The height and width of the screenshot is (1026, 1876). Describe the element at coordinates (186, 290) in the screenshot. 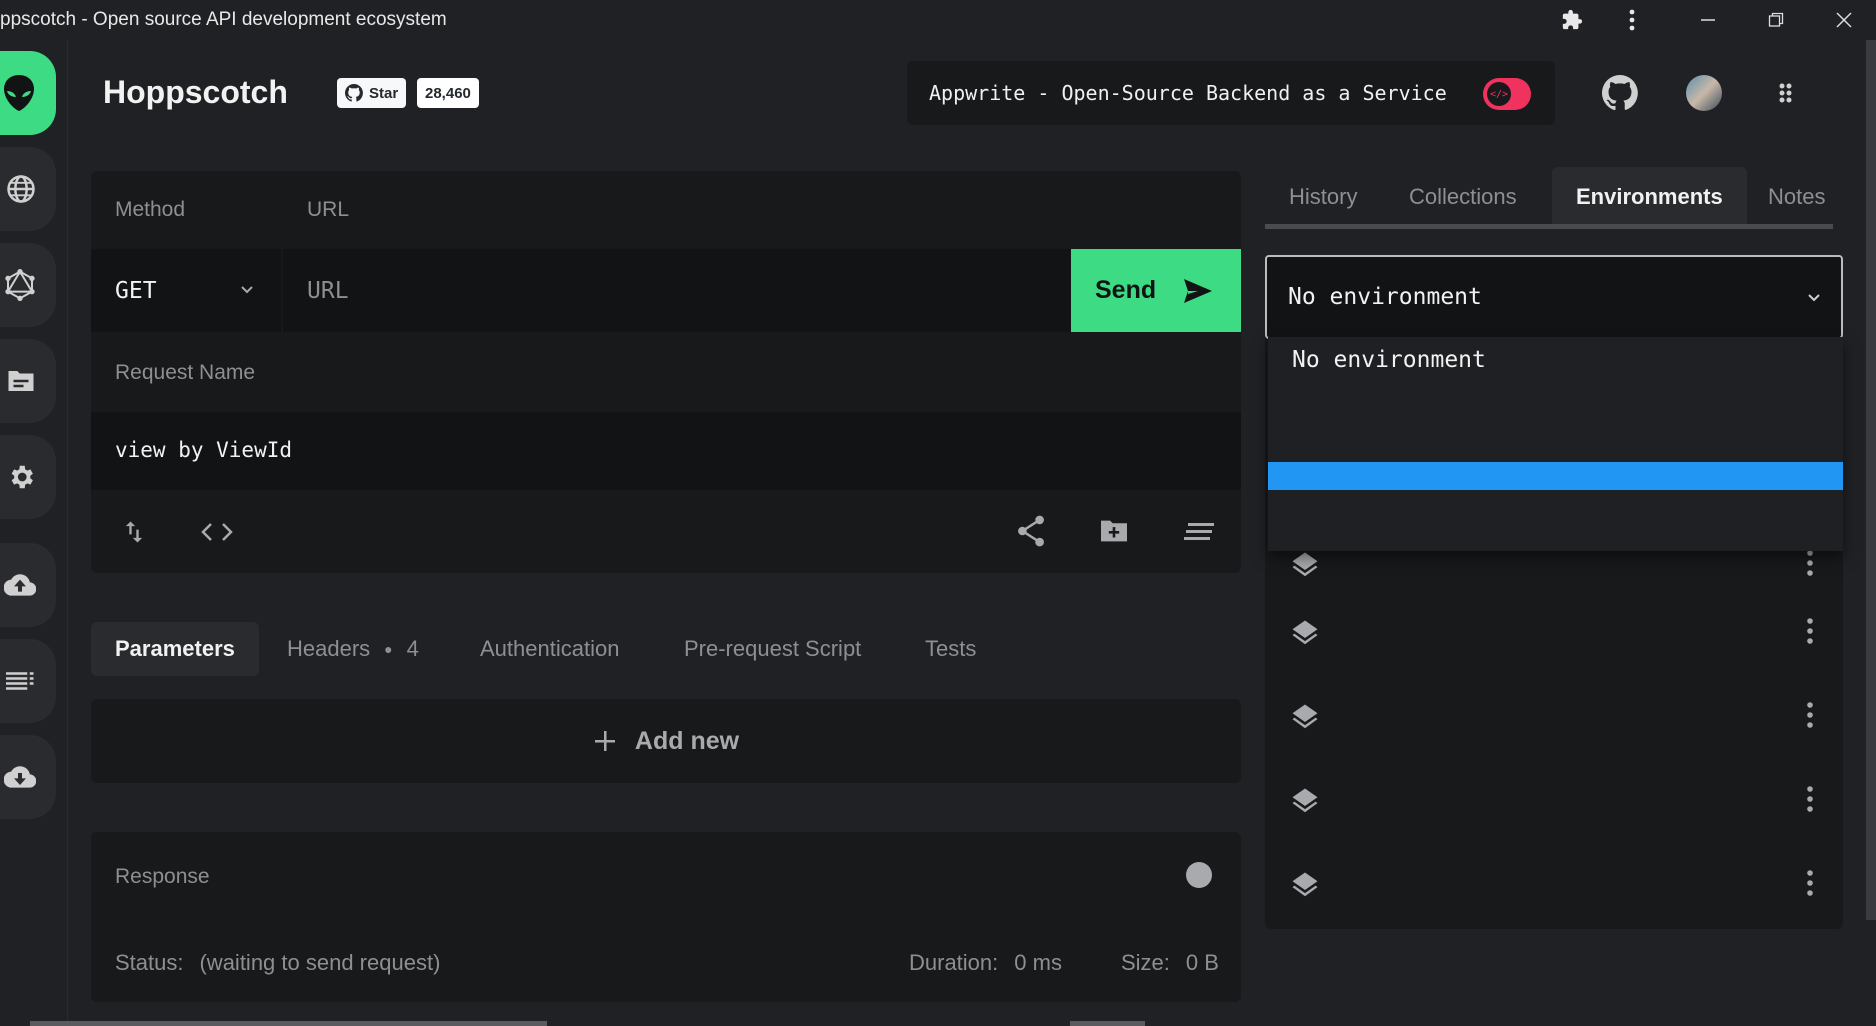

I see `method-select: GET` at that location.